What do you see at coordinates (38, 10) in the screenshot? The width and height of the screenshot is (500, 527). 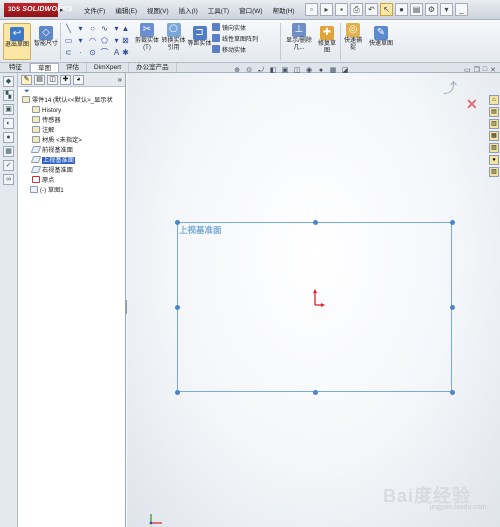 I see `solidworks-logo: 3DS SOLIDWORKS` at bounding box center [38, 10].